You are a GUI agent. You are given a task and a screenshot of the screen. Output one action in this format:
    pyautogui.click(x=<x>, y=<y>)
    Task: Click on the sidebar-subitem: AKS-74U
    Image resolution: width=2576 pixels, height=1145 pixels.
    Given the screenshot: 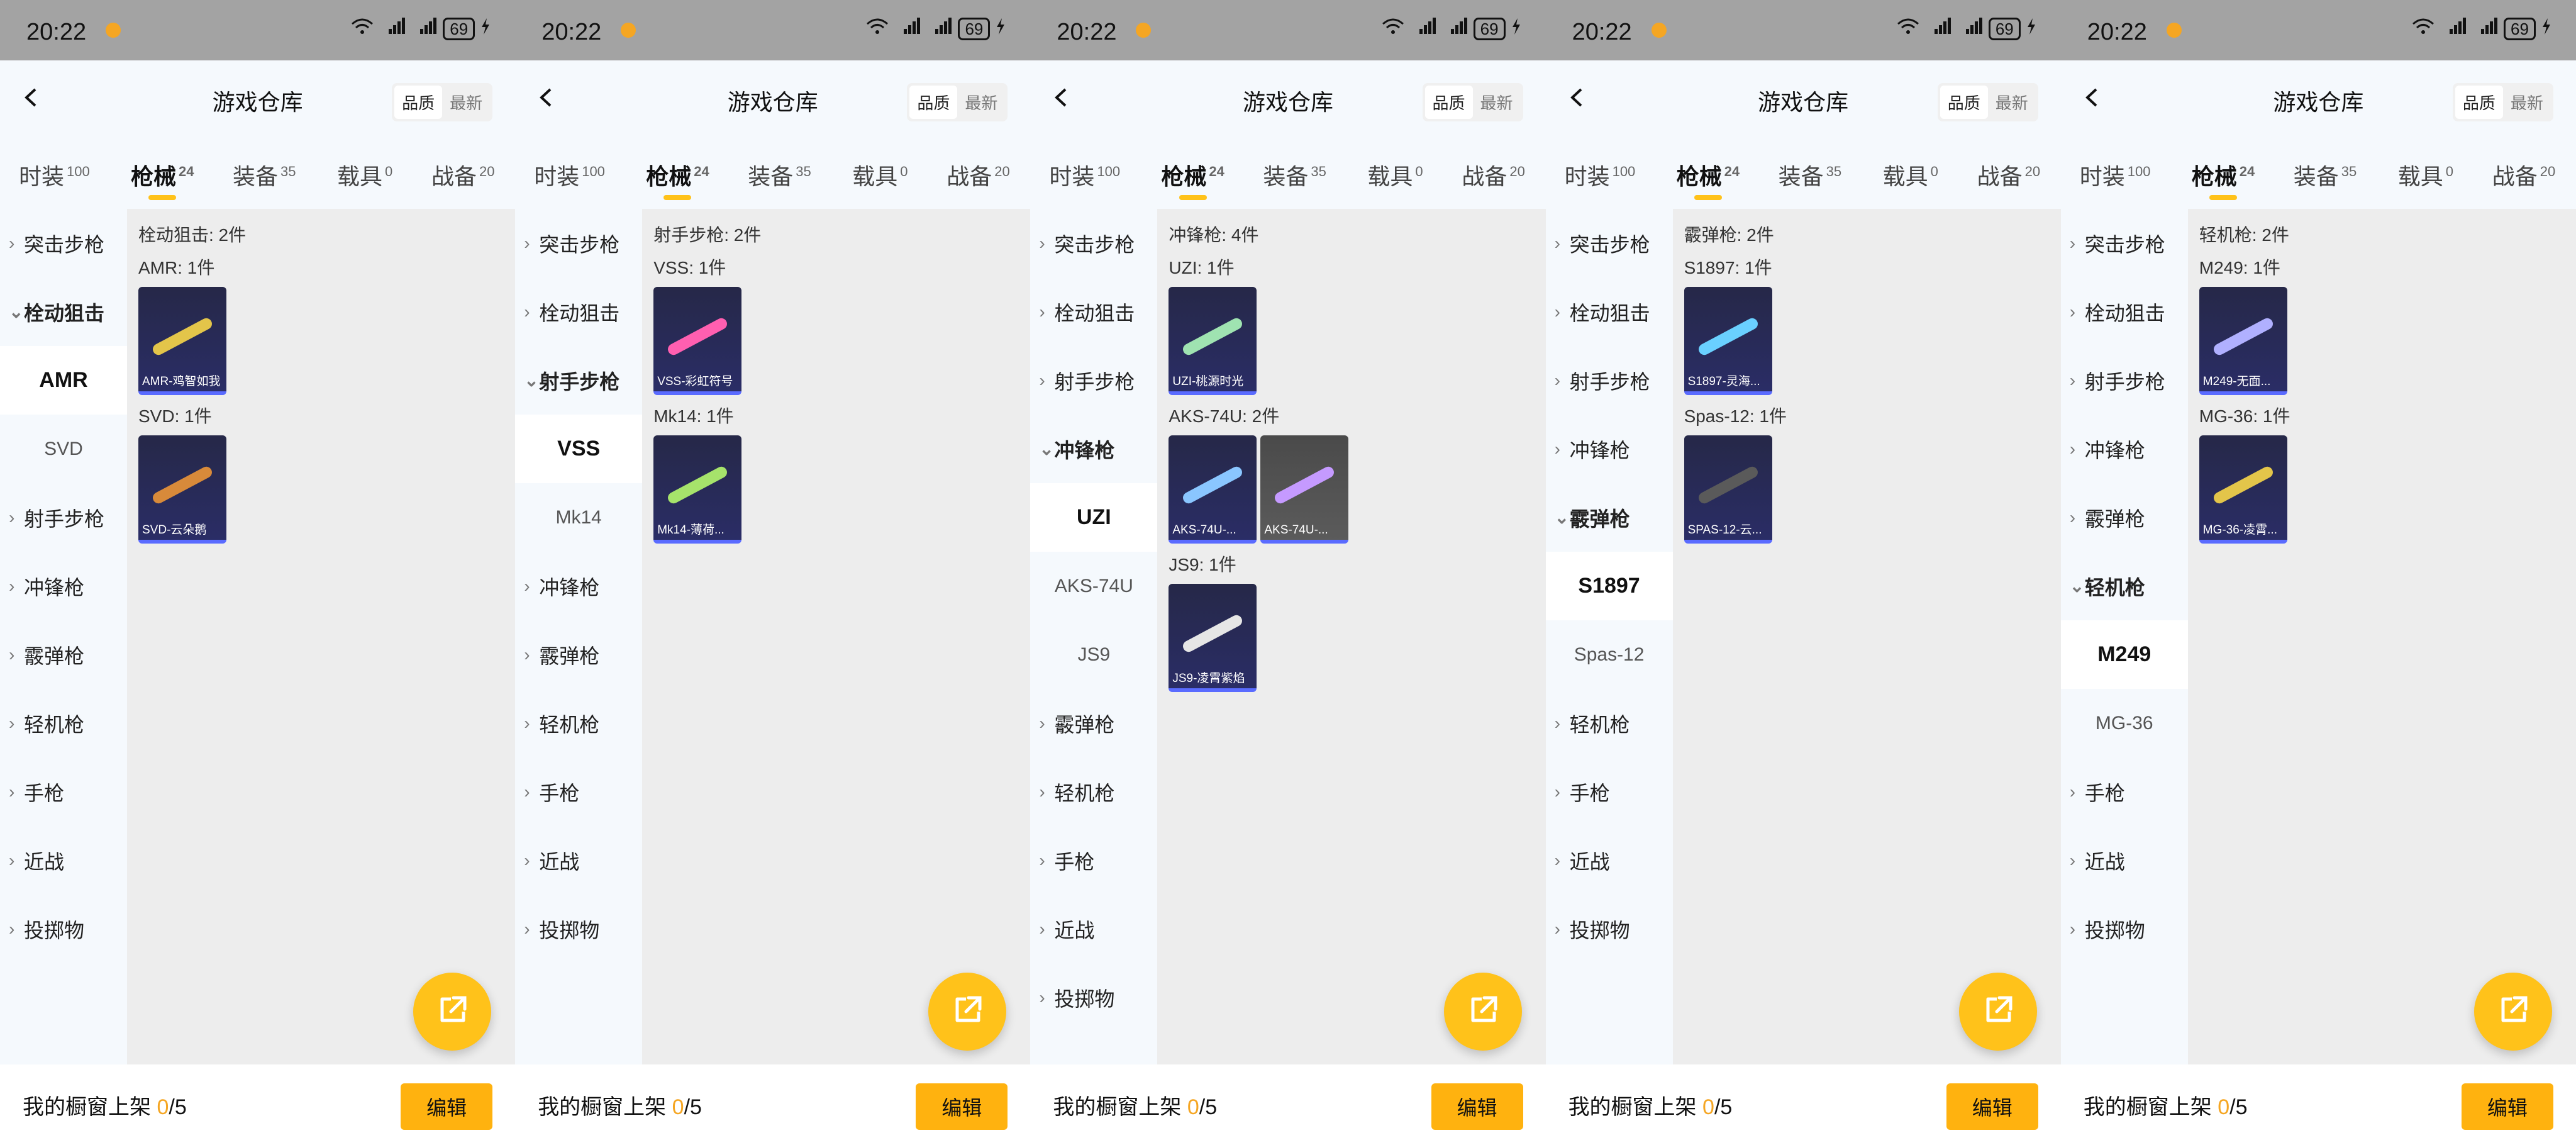 What is the action you would take?
    pyautogui.click(x=1093, y=586)
    